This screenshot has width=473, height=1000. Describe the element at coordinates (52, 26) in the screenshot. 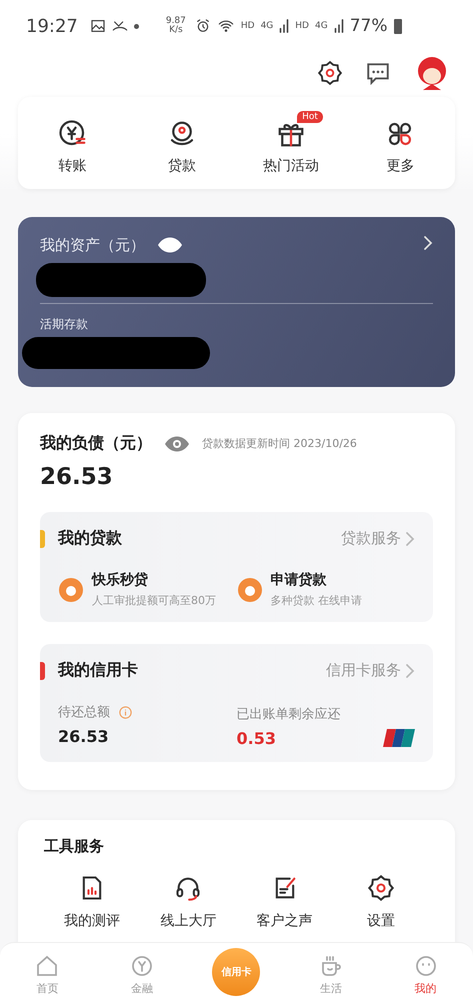

I see `clock: 19:27` at that location.